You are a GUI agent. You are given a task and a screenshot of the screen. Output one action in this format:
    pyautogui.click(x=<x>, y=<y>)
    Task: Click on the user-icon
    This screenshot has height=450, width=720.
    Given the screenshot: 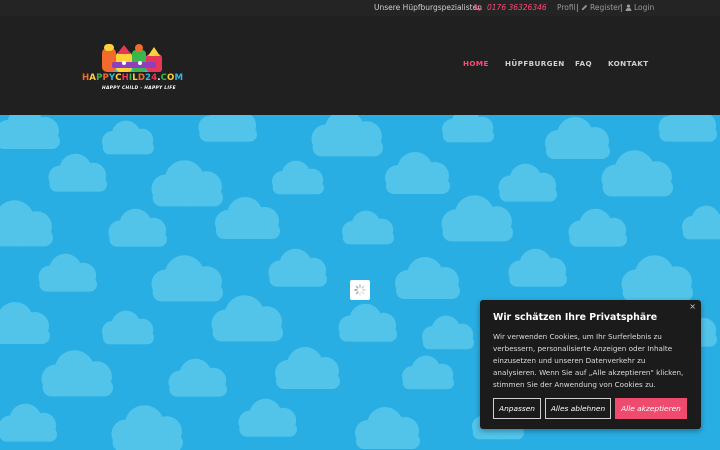 What is the action you would take?
    pyautogui.click(x=628, y=7)
    